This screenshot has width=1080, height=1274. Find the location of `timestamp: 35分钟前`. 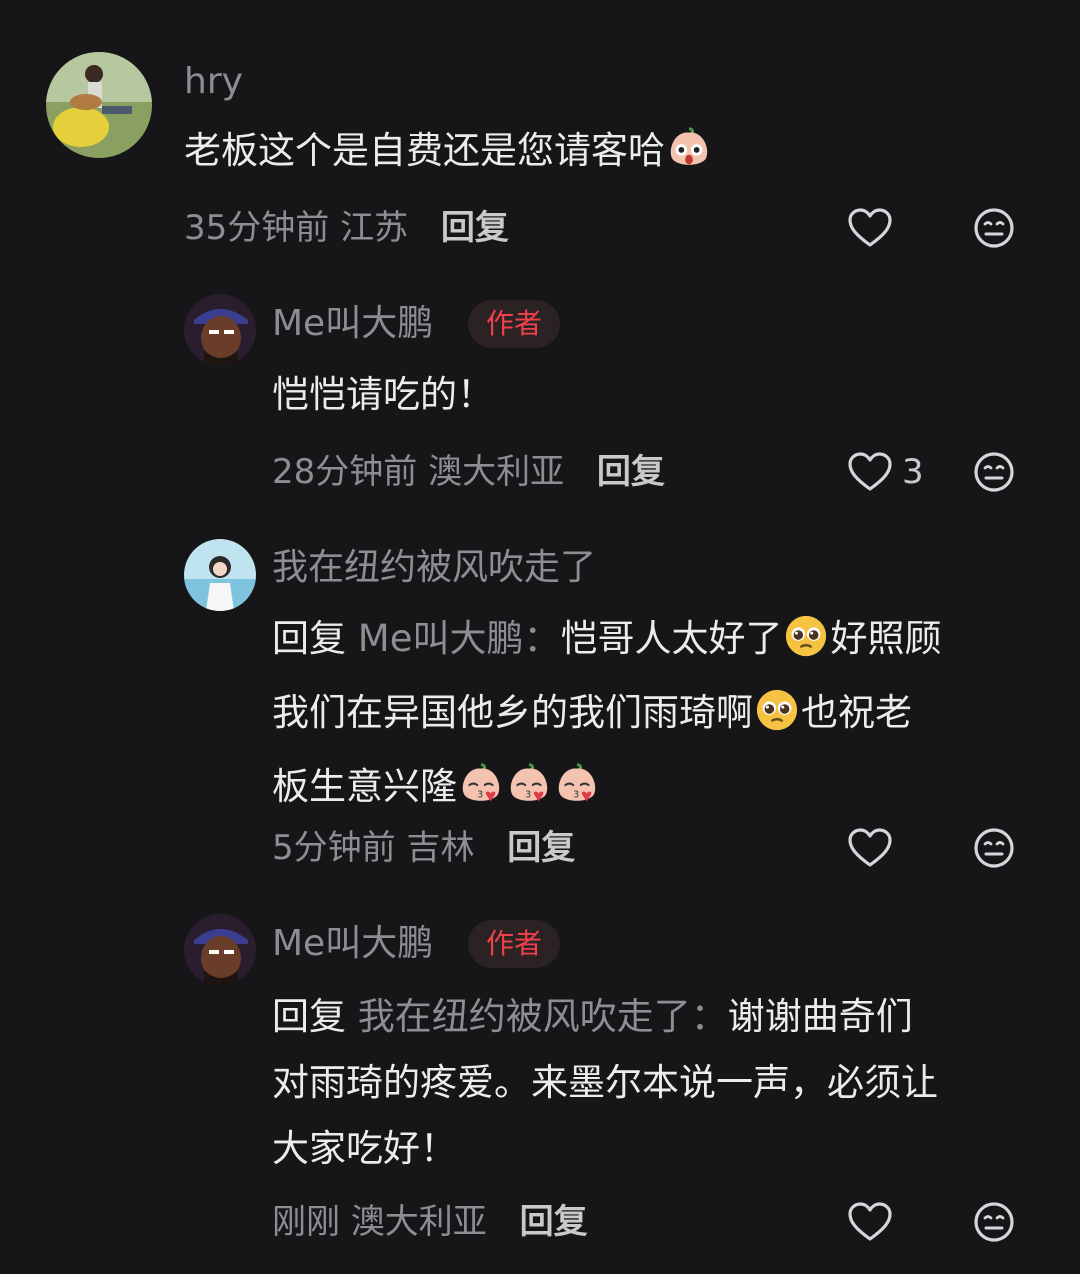

timestamp: 35分钟前 is located at coordinates (257, 228).